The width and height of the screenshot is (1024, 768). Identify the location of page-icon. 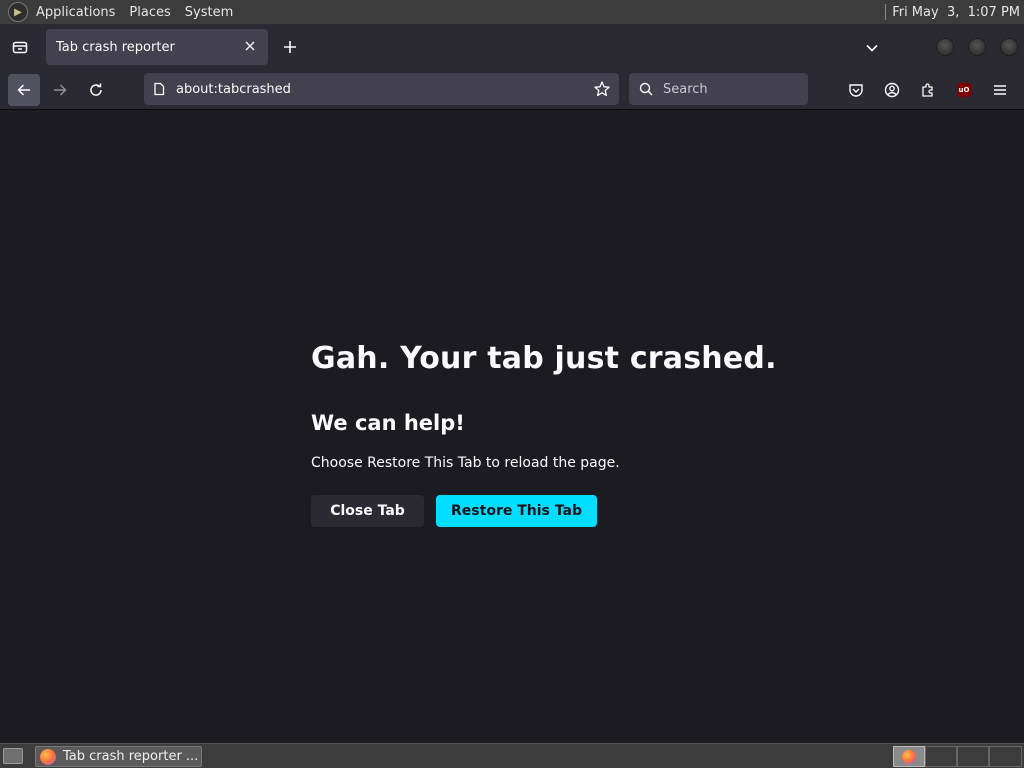
(159, 89).